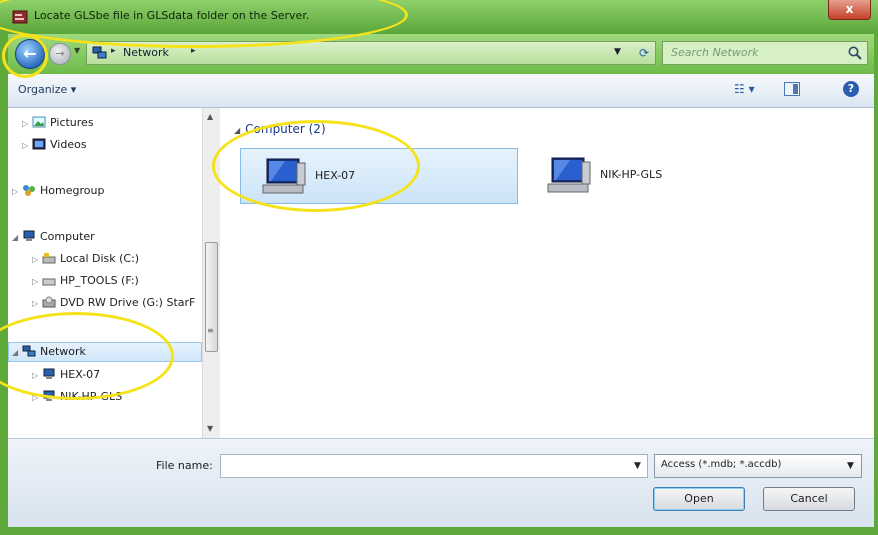 The image size is (878, 535). I want to click on nav-item-local-disk: ▷ Local Disk (C:), so click(85, 259).